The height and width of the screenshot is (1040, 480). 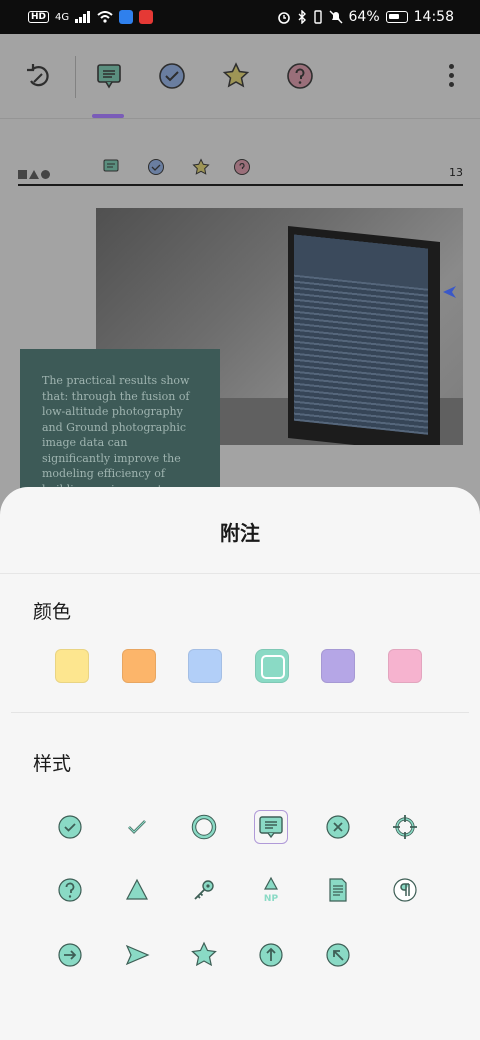 What do you see at coordinates (271, 827) in the screenshot?
I see `comment-icon` at bounding box center [271, 827].